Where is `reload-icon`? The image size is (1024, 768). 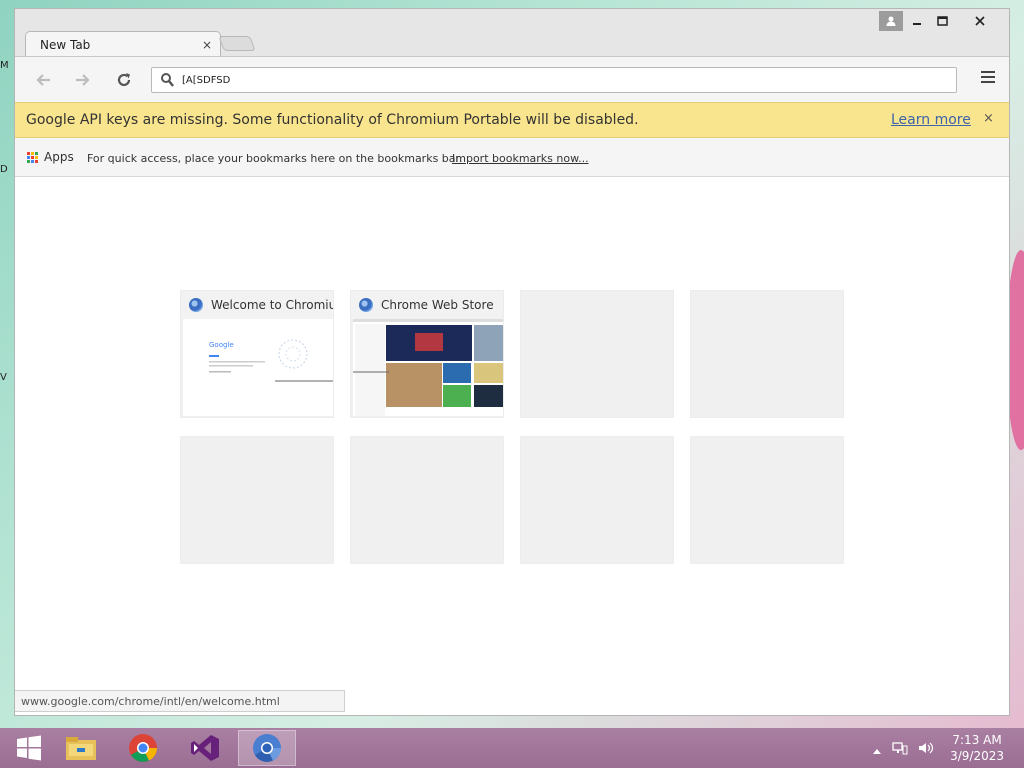 reload-icon is located at coordinates (124, 80).